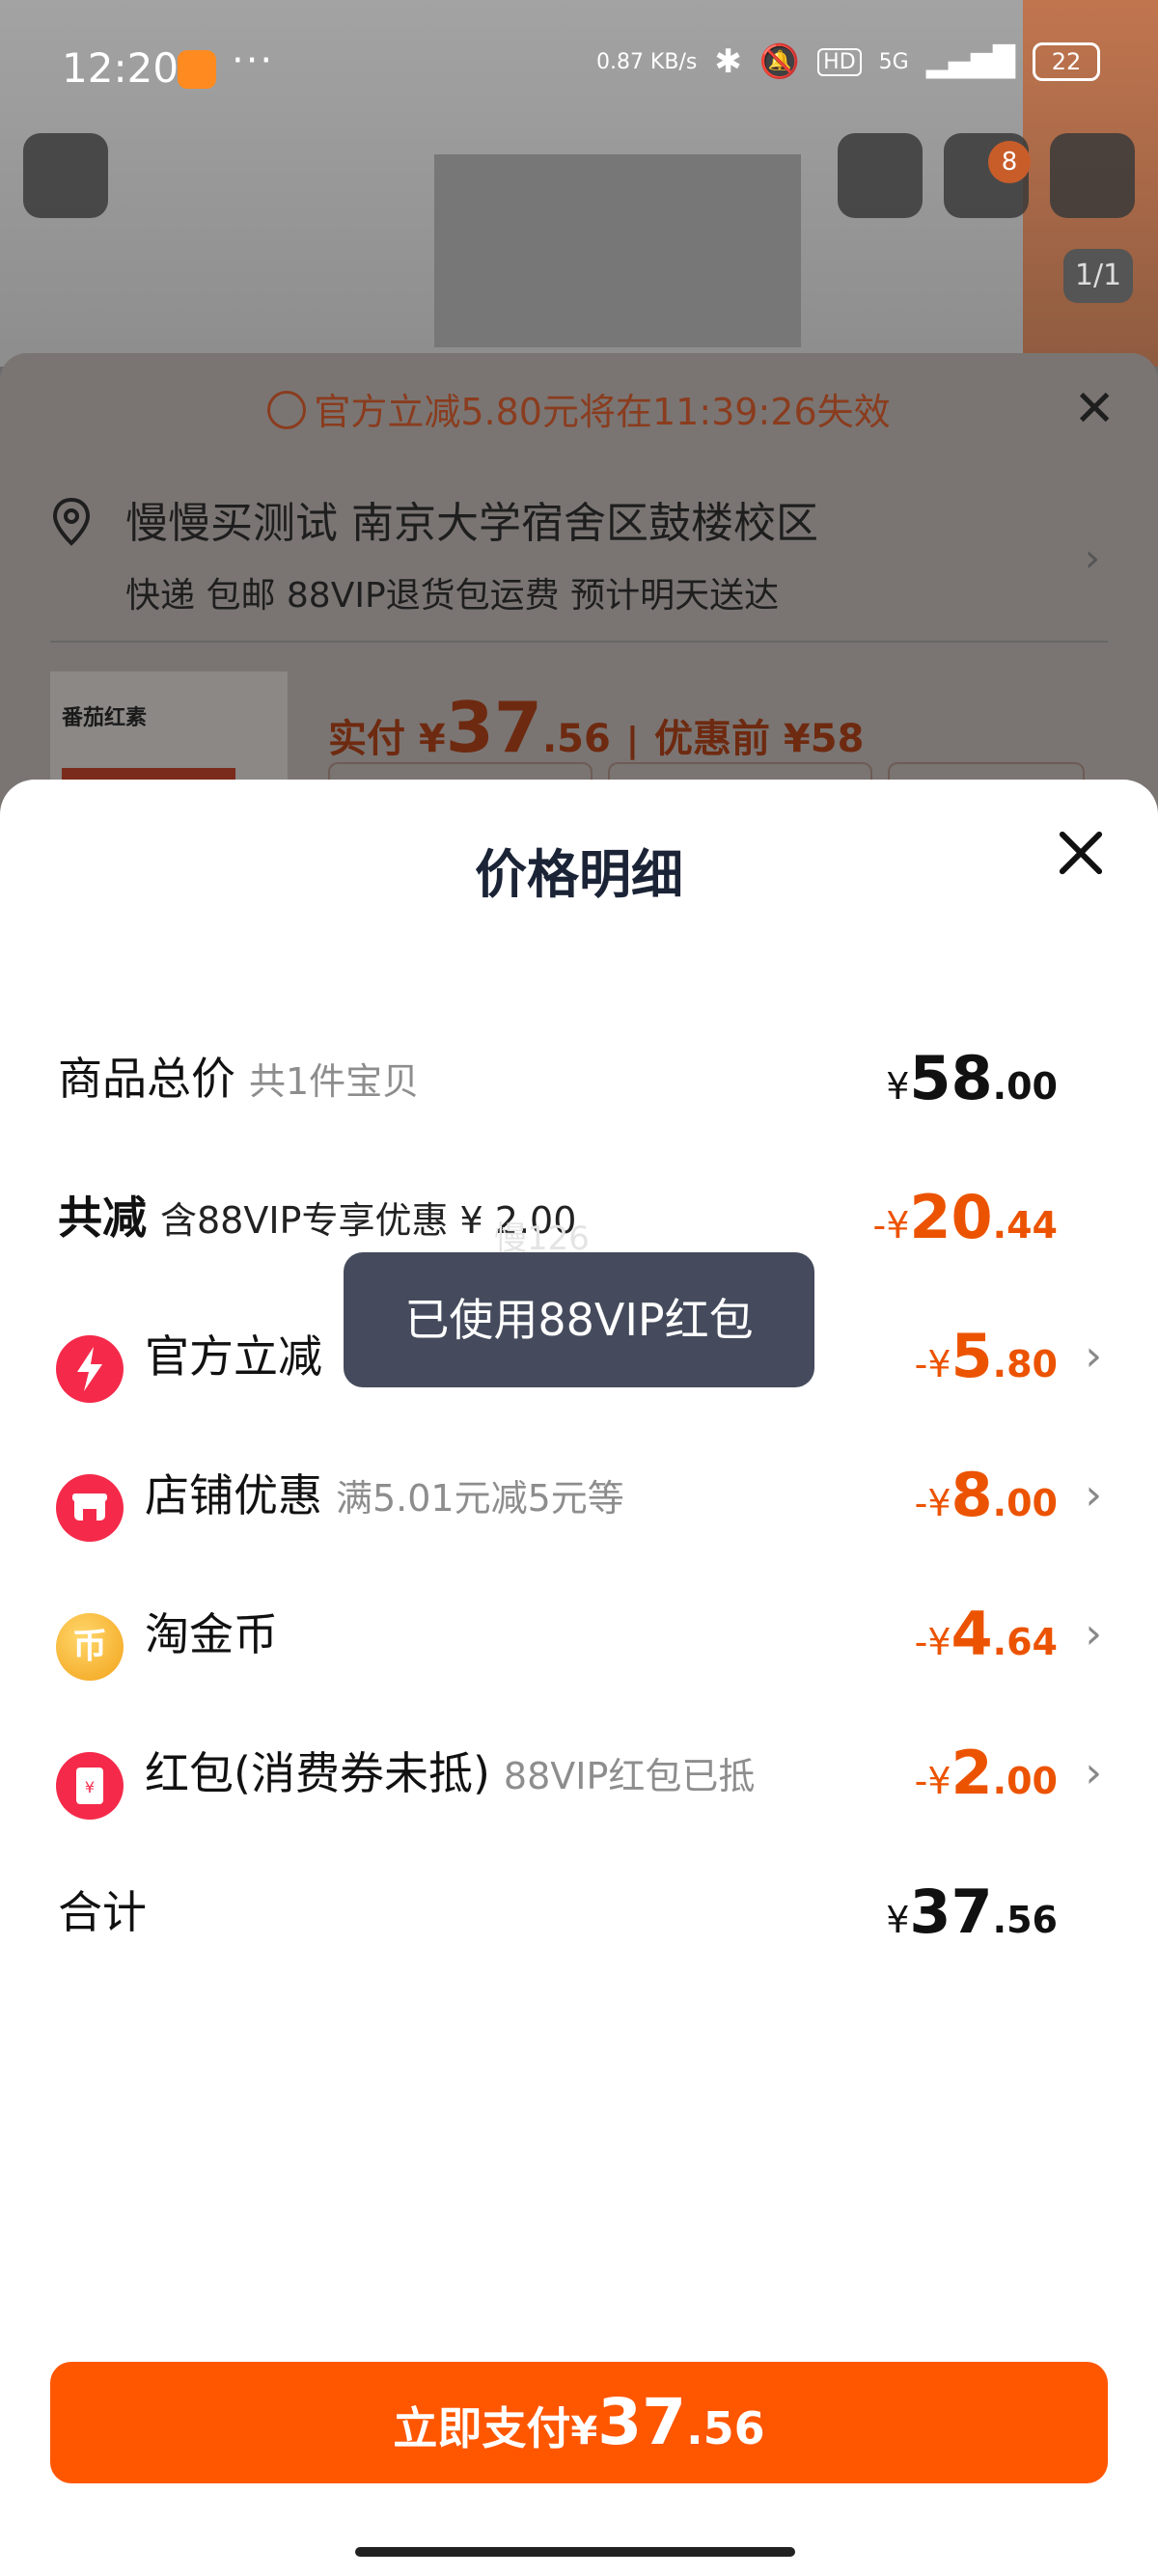 The width and height of the screenshot is (1158, 2576). Describe the element at coordinates (1025, 1642) in the screenshot. I see `amount-dec: .64` at that location.